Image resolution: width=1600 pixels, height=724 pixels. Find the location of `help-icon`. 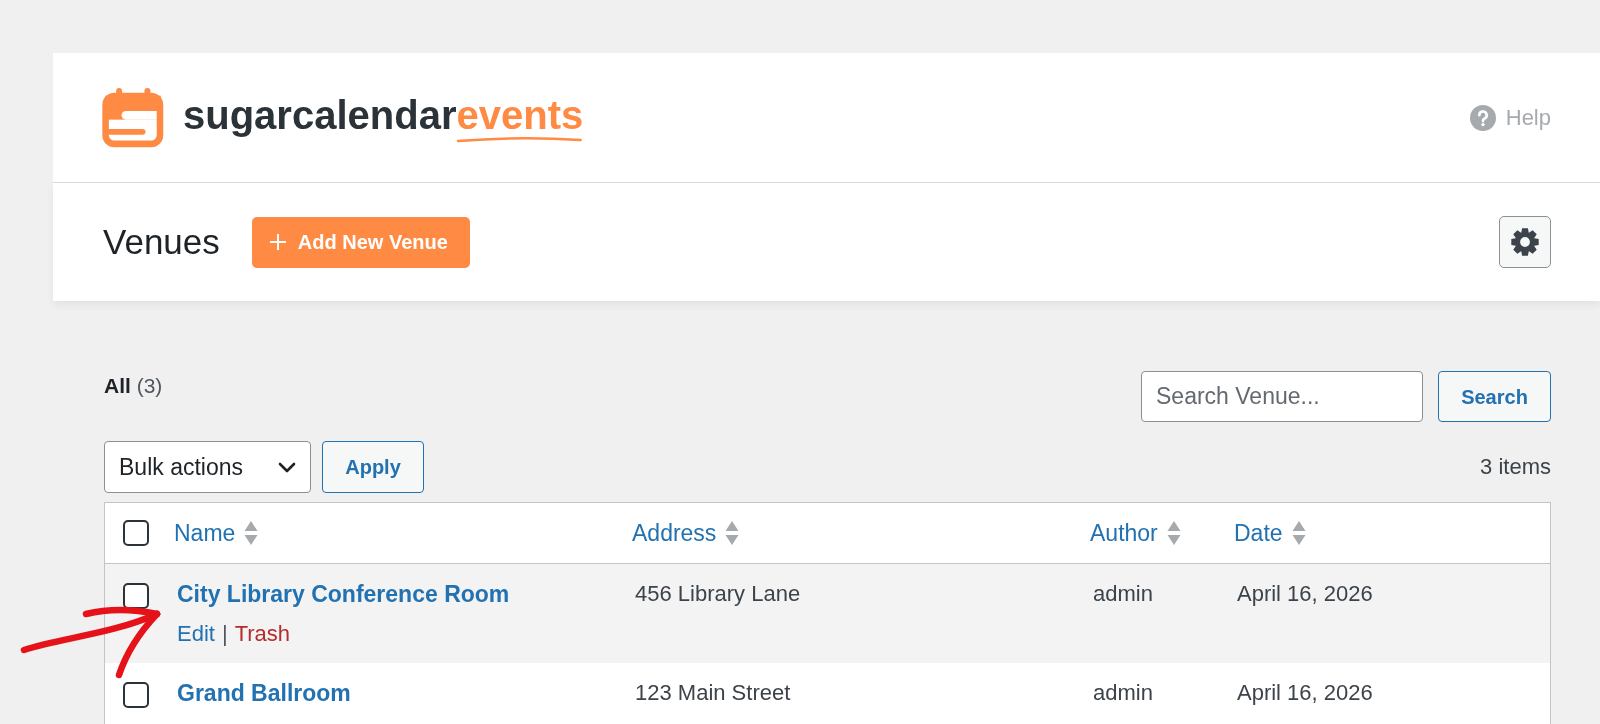

help-icon is located at coordinates (1482, 117).